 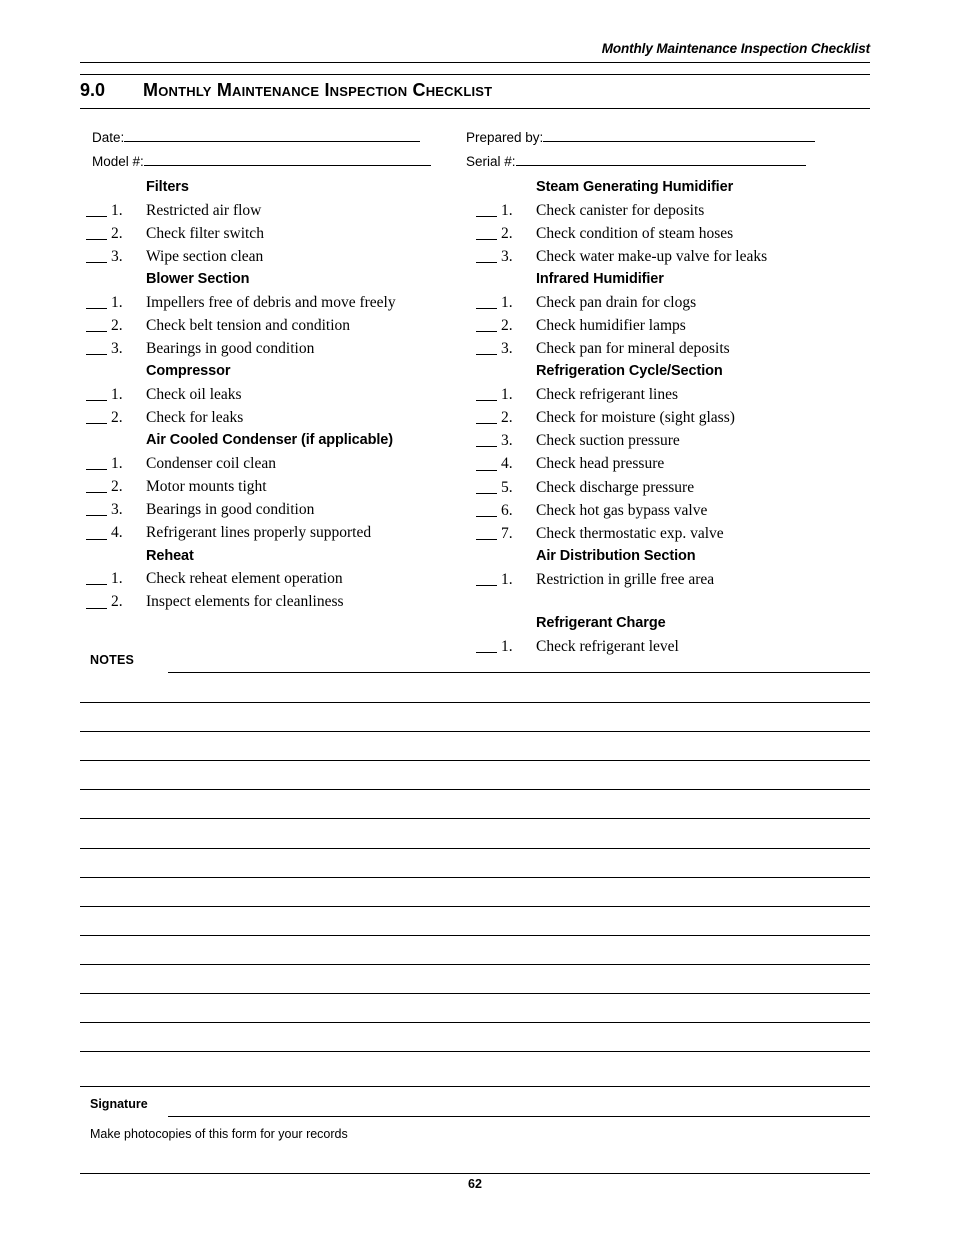 What do you see at coordinates (600, 279) in the screenshot?
I see `checklist-group-heading: Infrared Humidifier` at bounding box center [600, 279].